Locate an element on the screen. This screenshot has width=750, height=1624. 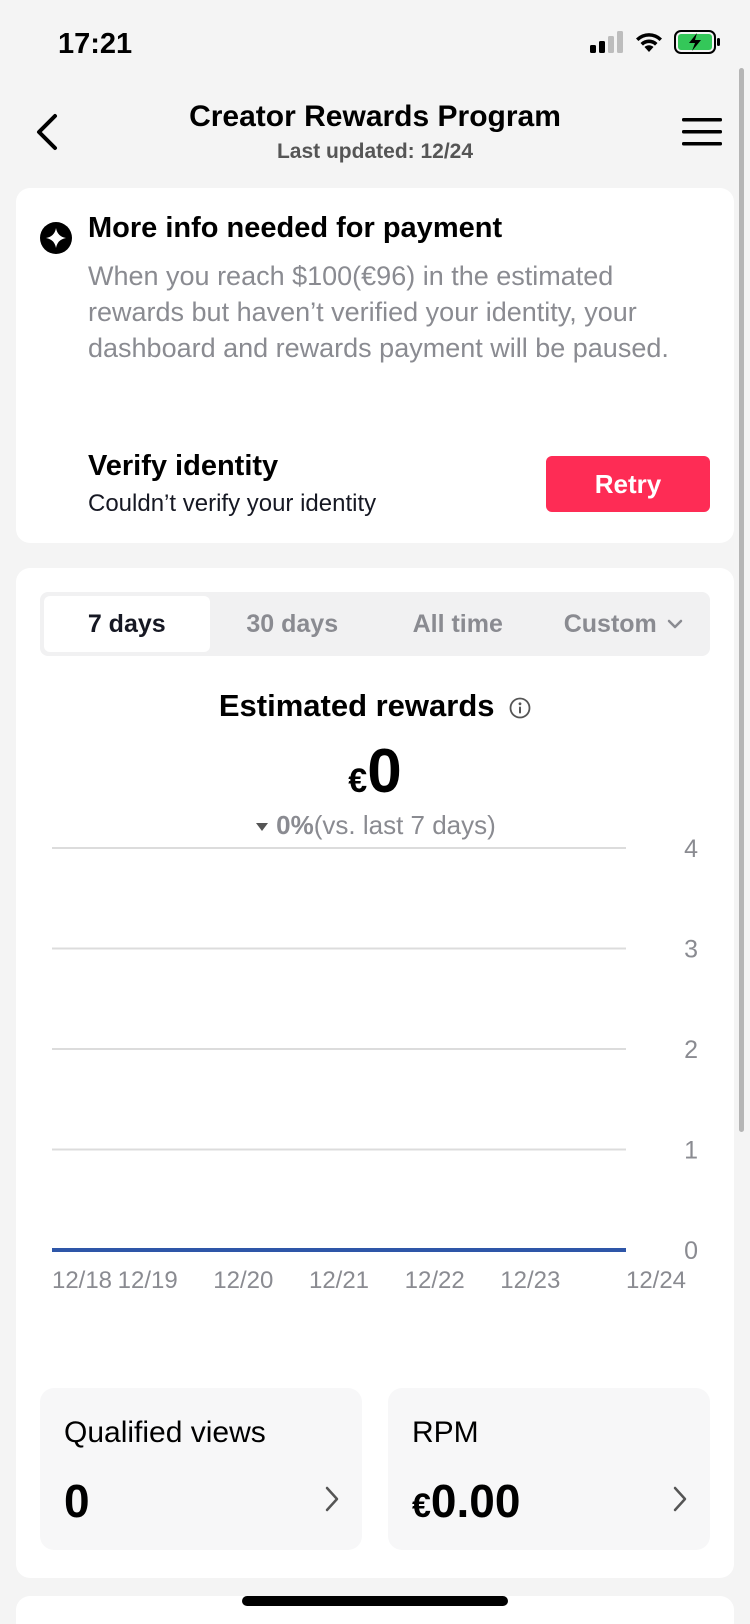
rewards-change: 0%(vs. last 7 days) is located at coordinates (375, 825).